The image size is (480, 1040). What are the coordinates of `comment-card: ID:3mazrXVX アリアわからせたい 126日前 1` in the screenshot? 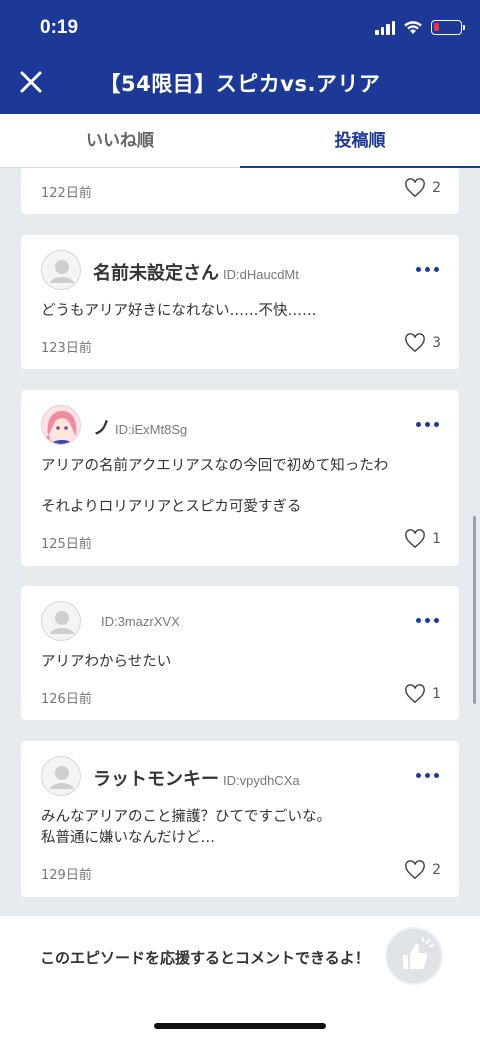 It's located at (240, 653).